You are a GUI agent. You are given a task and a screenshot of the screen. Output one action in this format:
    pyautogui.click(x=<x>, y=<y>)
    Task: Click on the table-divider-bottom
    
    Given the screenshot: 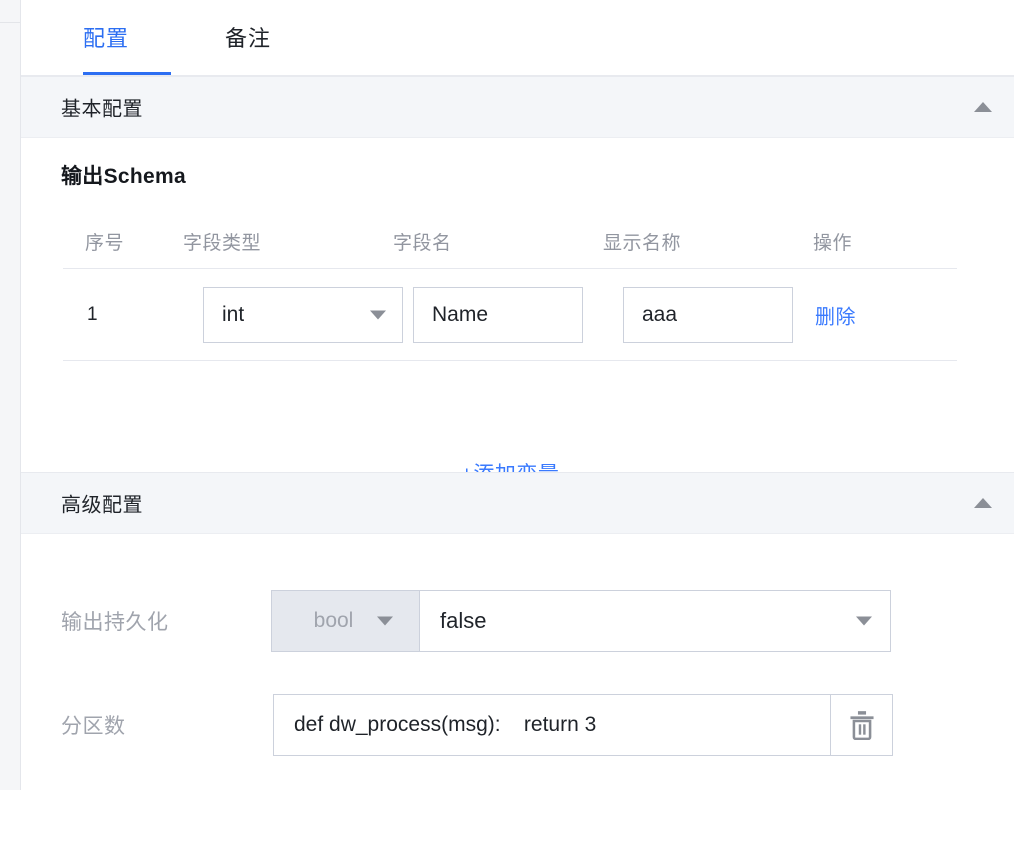 What is the action you would take?
    pyautogui.click(x=510, y=360)
    